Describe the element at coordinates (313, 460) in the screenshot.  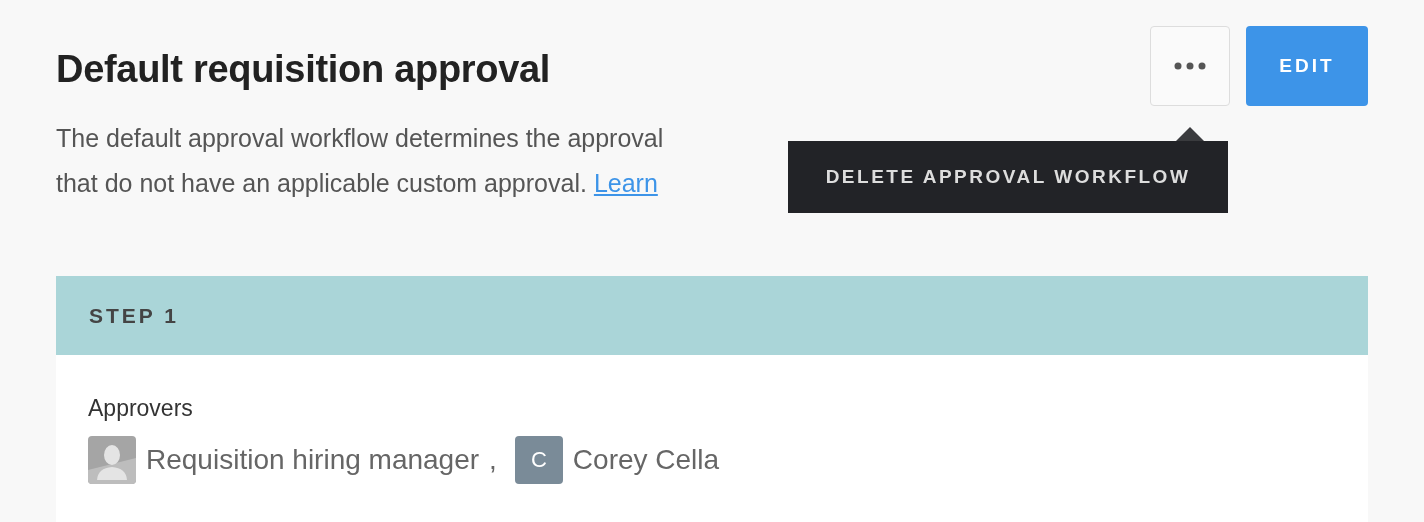
I see `approver-name: Requisition hiring manager` at that location.